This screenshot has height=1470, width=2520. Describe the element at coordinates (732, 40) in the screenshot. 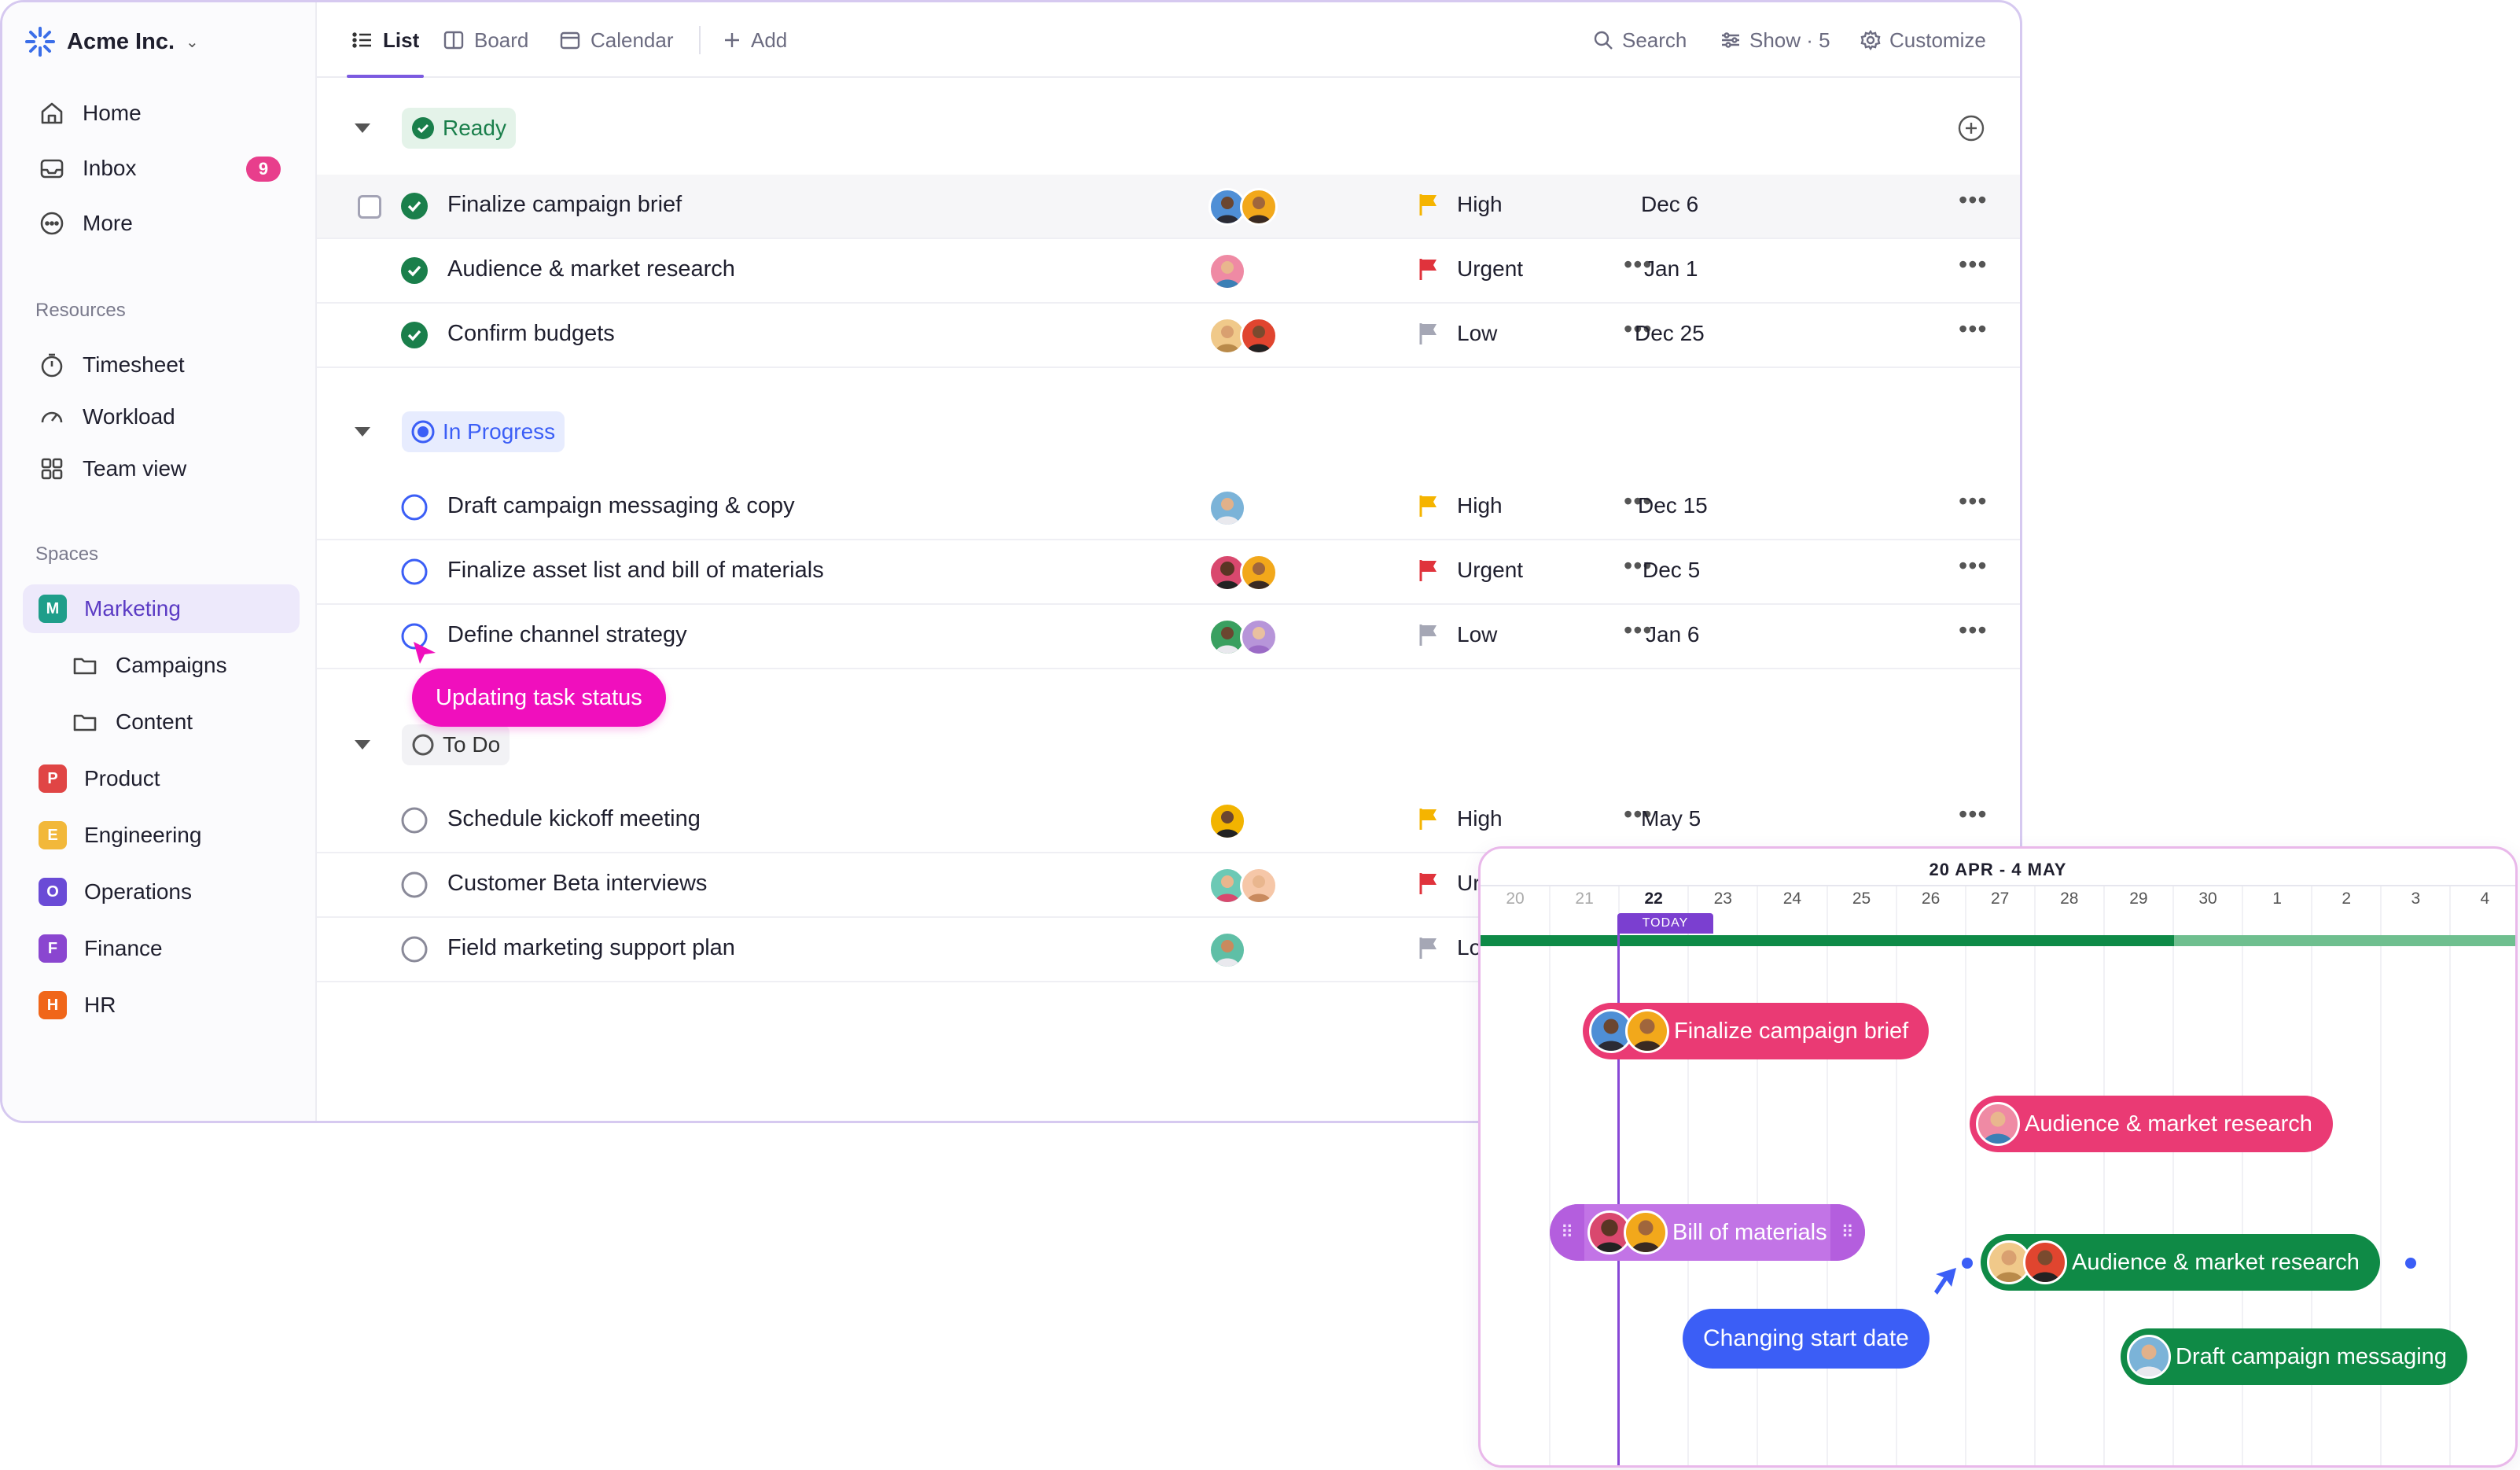

I see `plus-icon` at that location.